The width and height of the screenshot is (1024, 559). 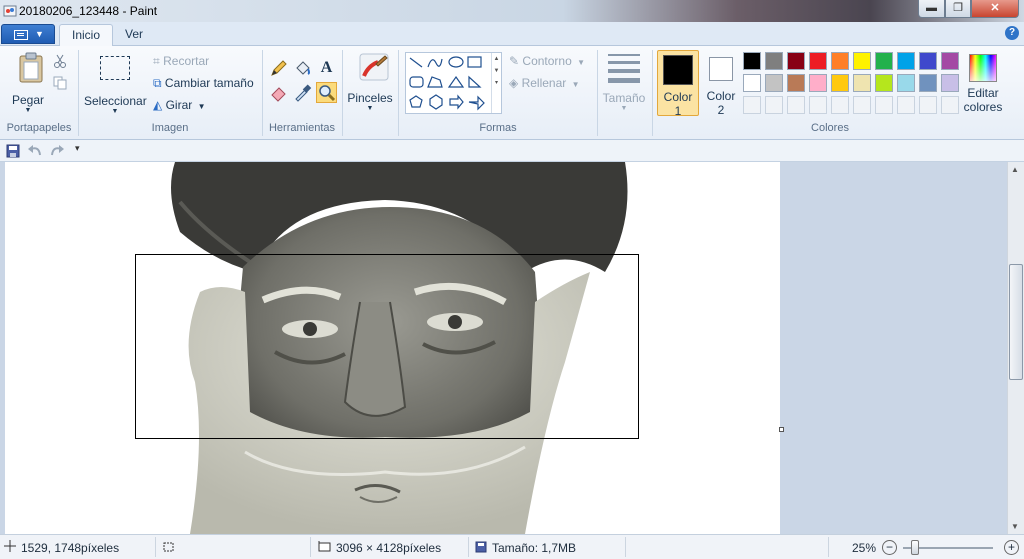 I want to click on text-tool: A, so click(x=326, y=68).